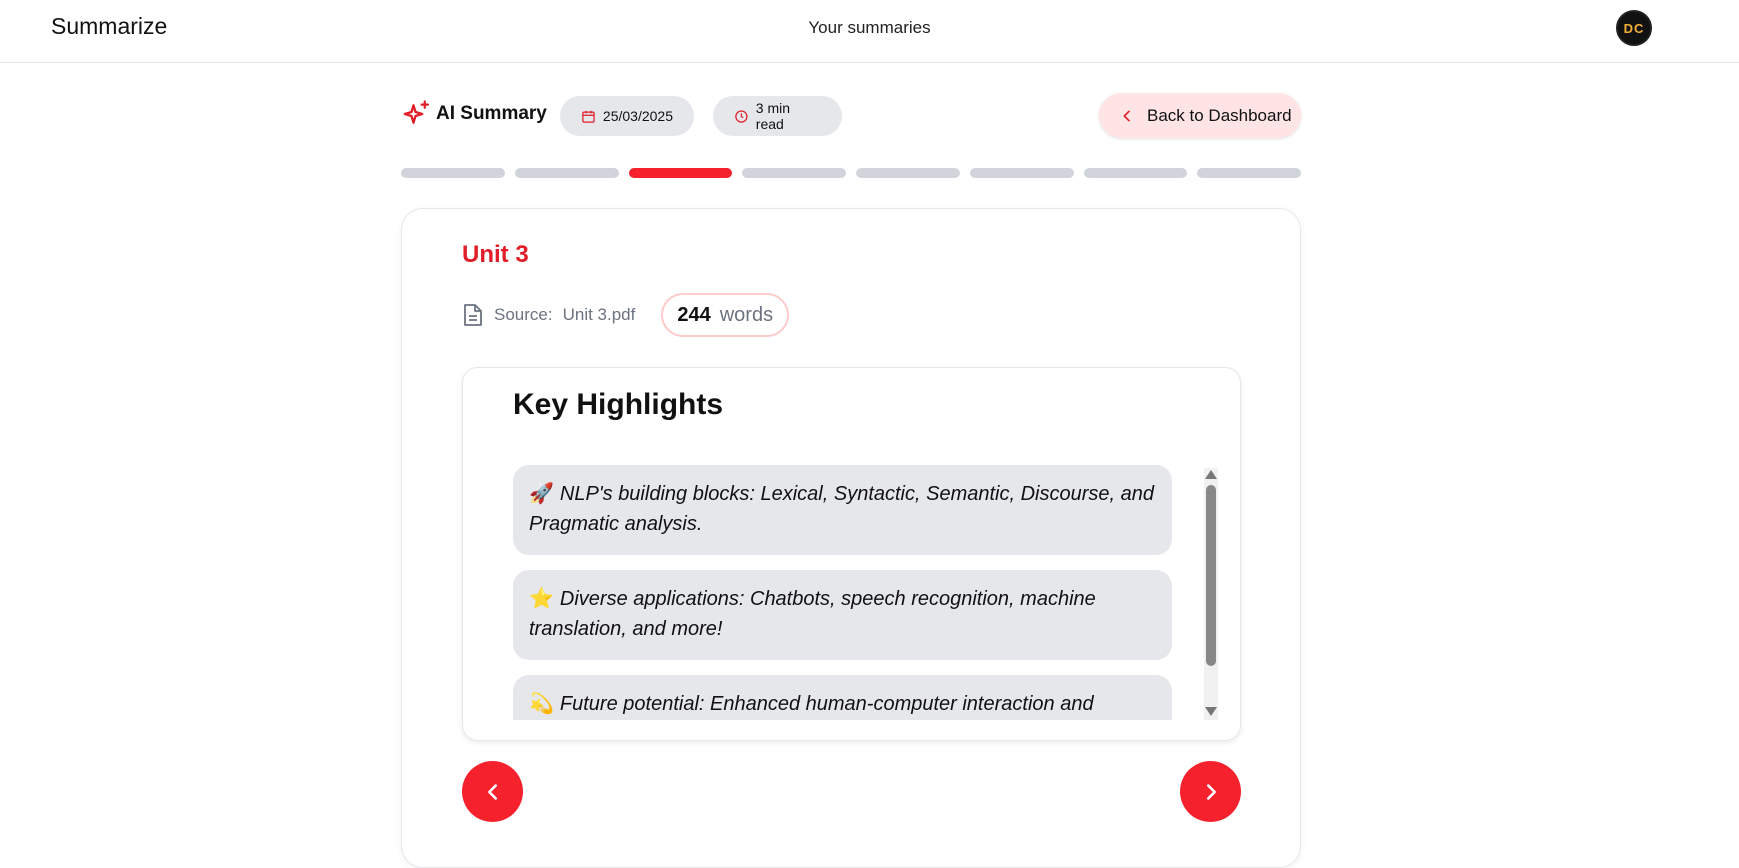 Image resolution: width=1739 pixels, height=868 pixels. Describe the element at coordinates (1634, 28) in the screenshot. I see `user-avatar: DC` at that location.